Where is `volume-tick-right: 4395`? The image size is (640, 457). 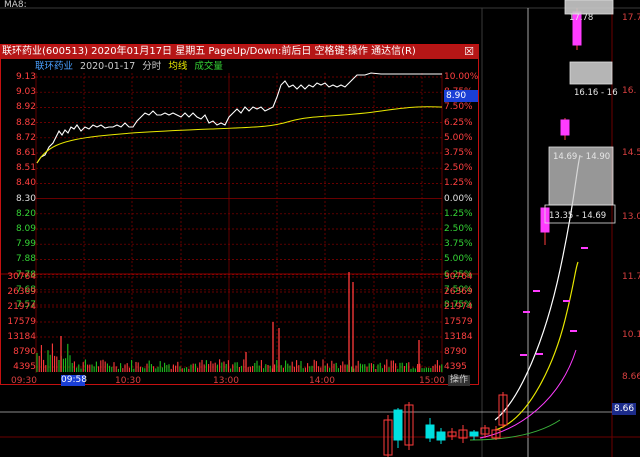
volume-tick-right: 4395 is located at coordinates (455, 367).